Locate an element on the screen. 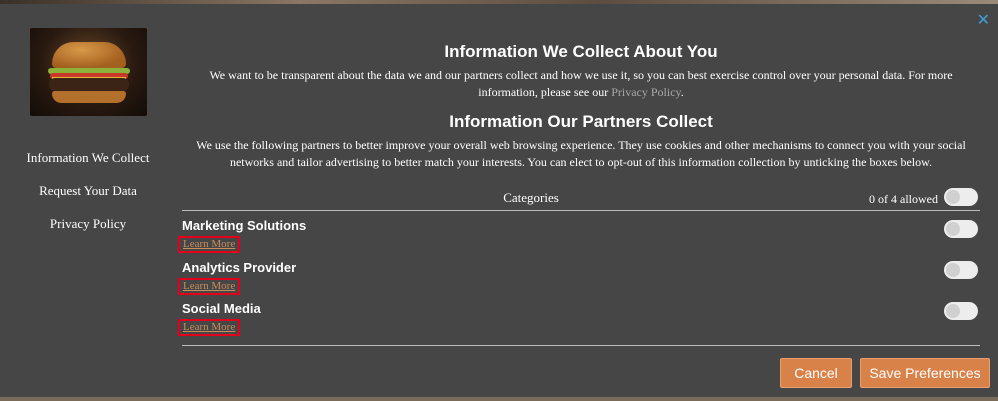 This screenshot has width=998, height=401. allowed-count: 0 of 4 allowed is located at coordinates (903, 199).